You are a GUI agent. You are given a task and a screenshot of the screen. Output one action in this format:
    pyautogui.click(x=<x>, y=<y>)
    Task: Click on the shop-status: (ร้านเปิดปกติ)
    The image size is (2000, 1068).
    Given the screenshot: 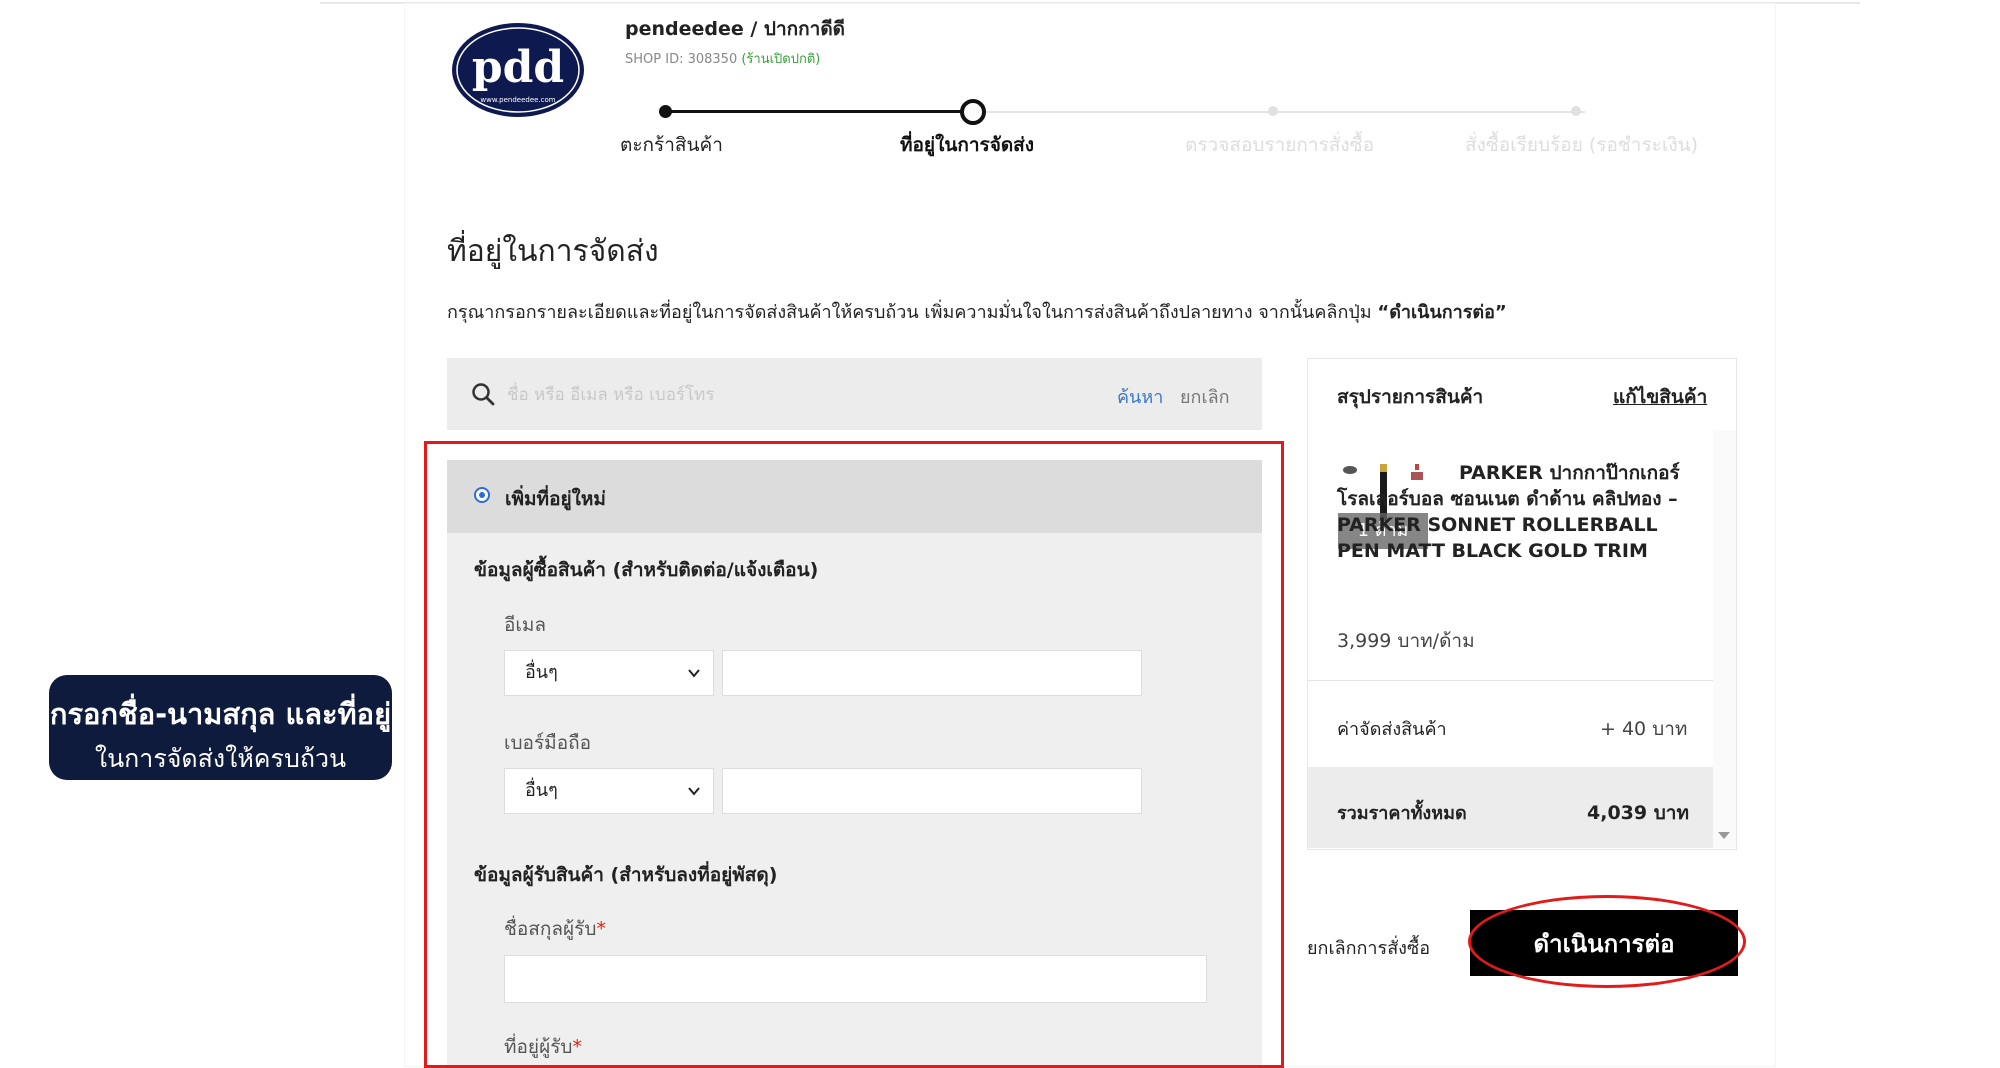 What is the action you would take?
    pyautogui.click(x=781, y=59)
    